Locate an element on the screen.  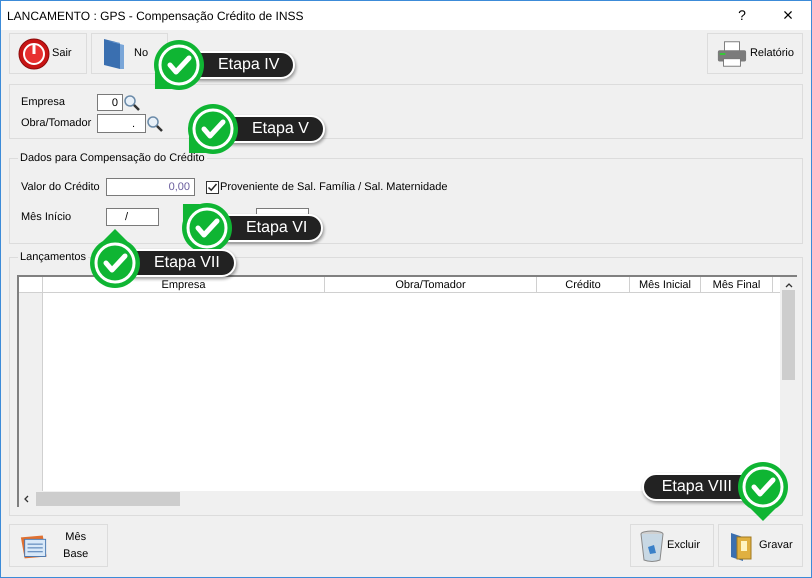
window-title: LANCAMENTO : GPS - Compensação Crédito de INSS is located at coordinates (156, 16).